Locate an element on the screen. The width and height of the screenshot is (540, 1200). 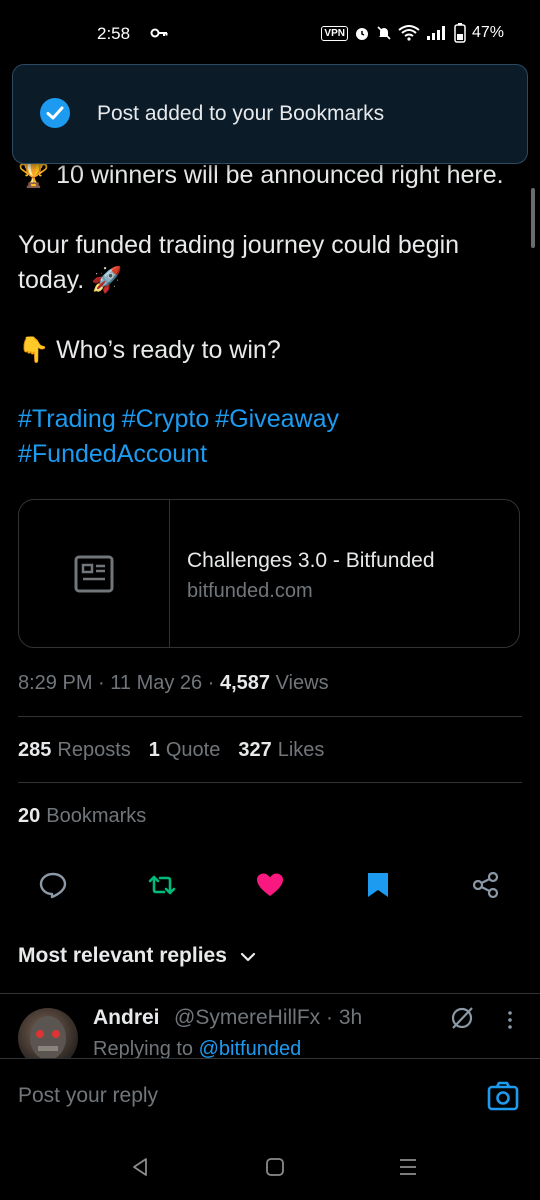
article-icon is located at coordinates (94, 574).